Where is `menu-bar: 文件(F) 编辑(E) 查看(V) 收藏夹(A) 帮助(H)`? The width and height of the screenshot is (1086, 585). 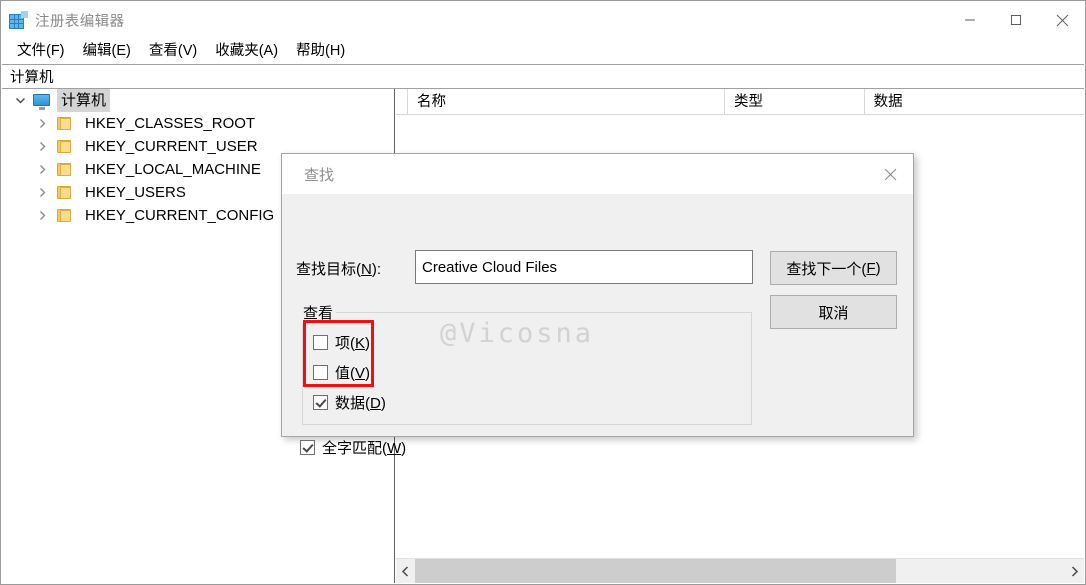
menu-bar: 文件(F) 编辑(E) 查看(V) 收藏夹(A) 帮助(H) is located at coordinates (543, 51).